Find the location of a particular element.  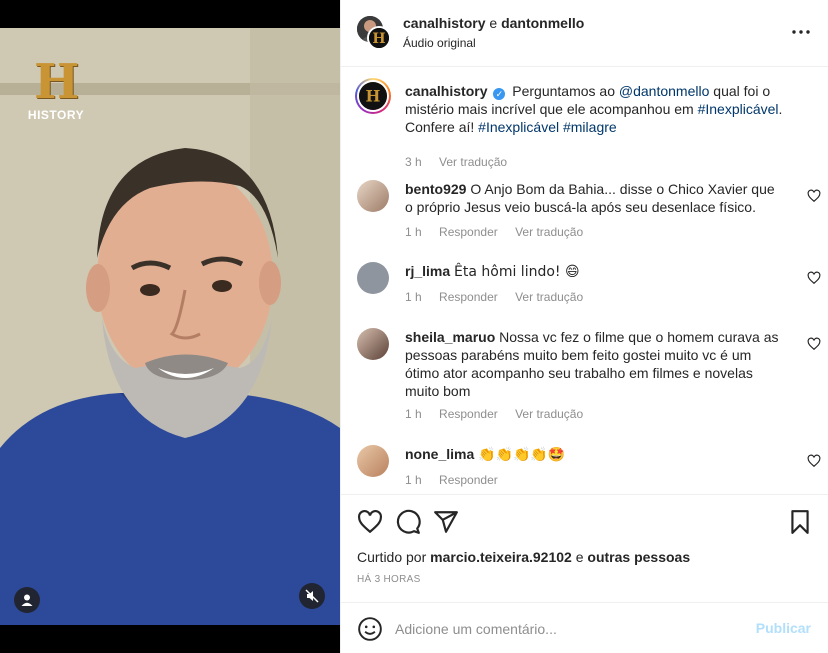

person-icon is located at coordinates (27, 600).